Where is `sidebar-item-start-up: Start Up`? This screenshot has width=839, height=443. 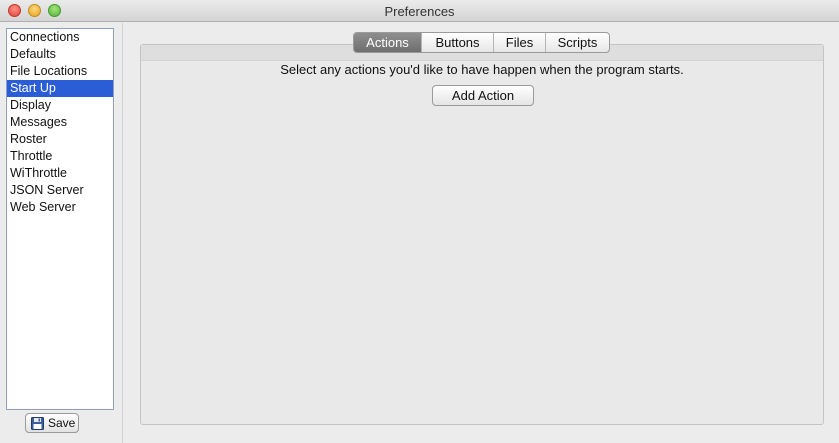
sidebar-item-start-up: Start Up is located at coordinates (60, 88).